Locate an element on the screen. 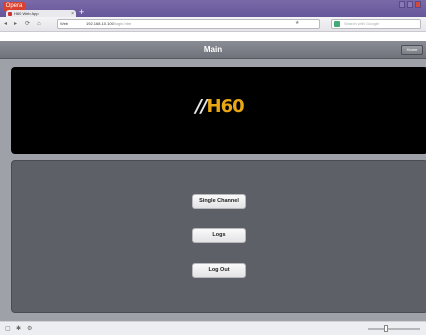 This screenshot has width=426, height=335. zoom-slider-handle is located at coordinates (386, 328).